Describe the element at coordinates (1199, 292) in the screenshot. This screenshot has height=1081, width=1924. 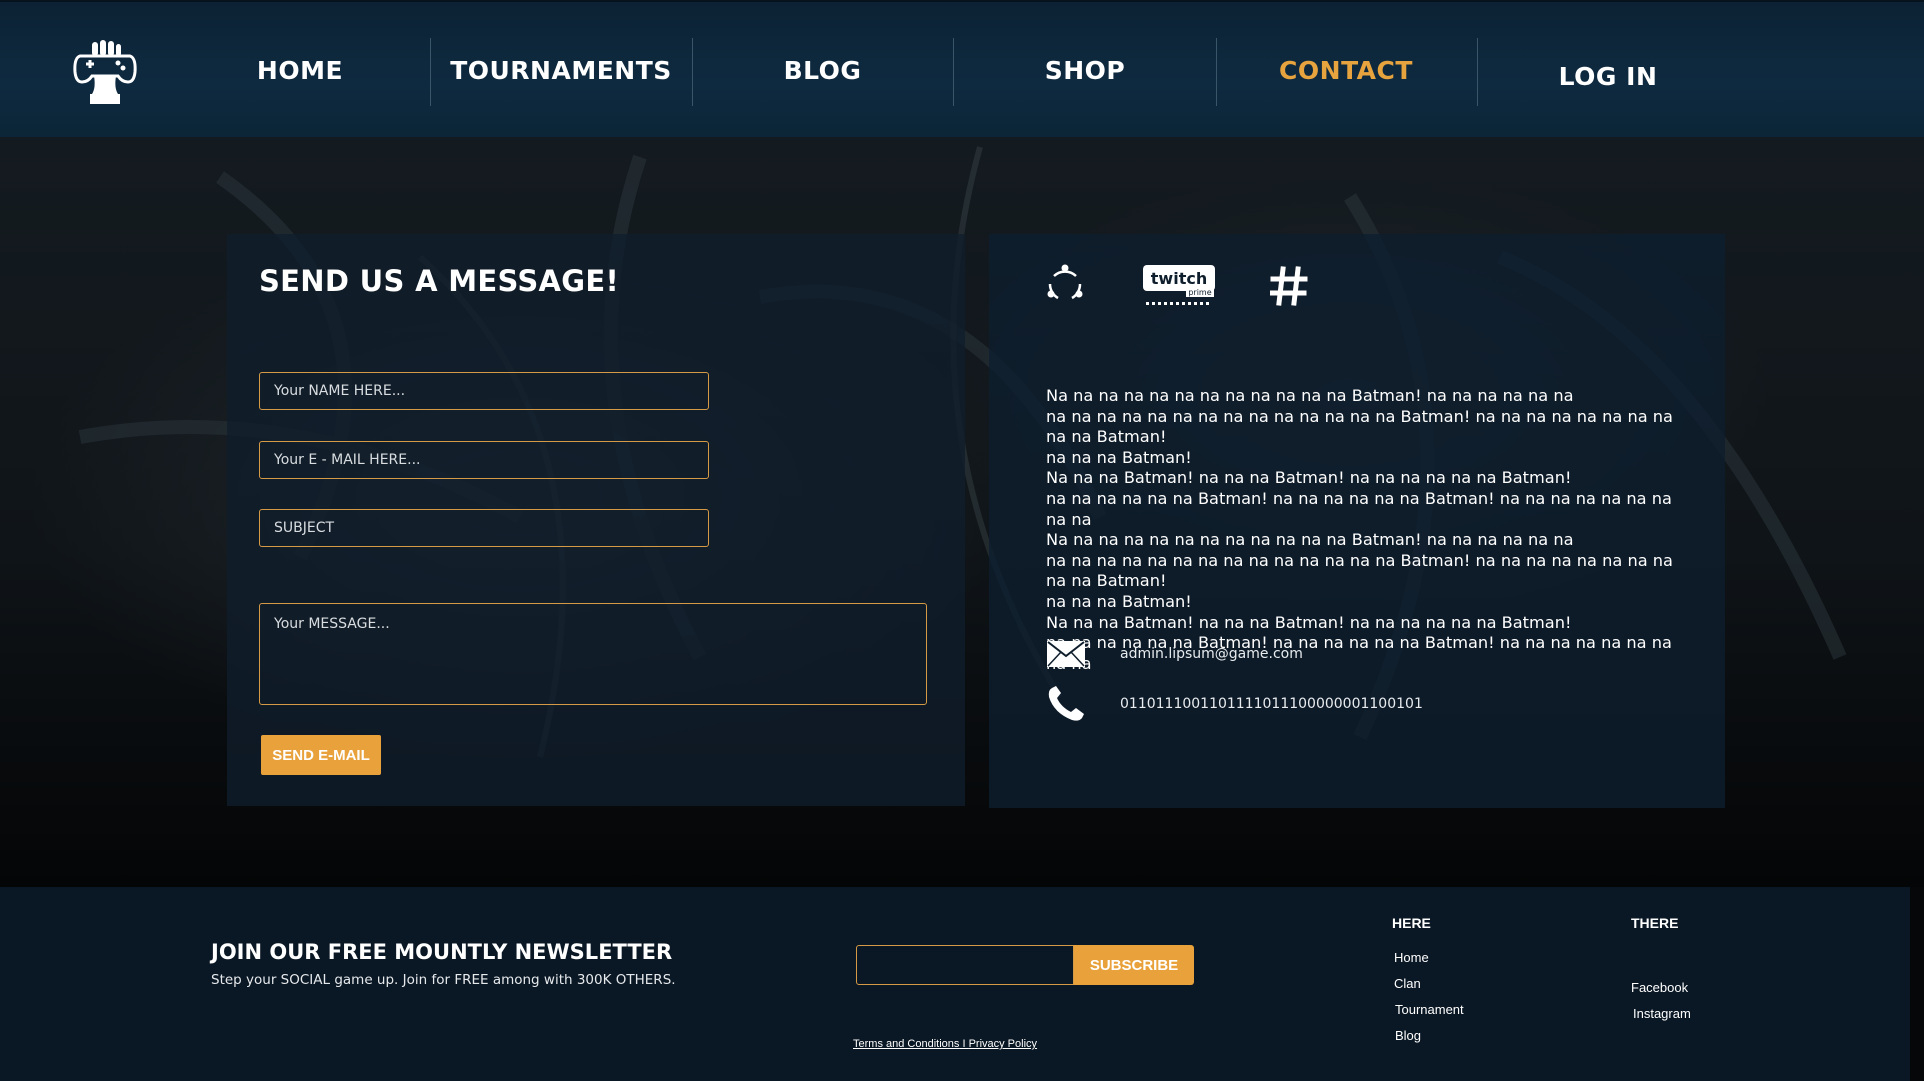
I see `svg-text: prime` at that location.